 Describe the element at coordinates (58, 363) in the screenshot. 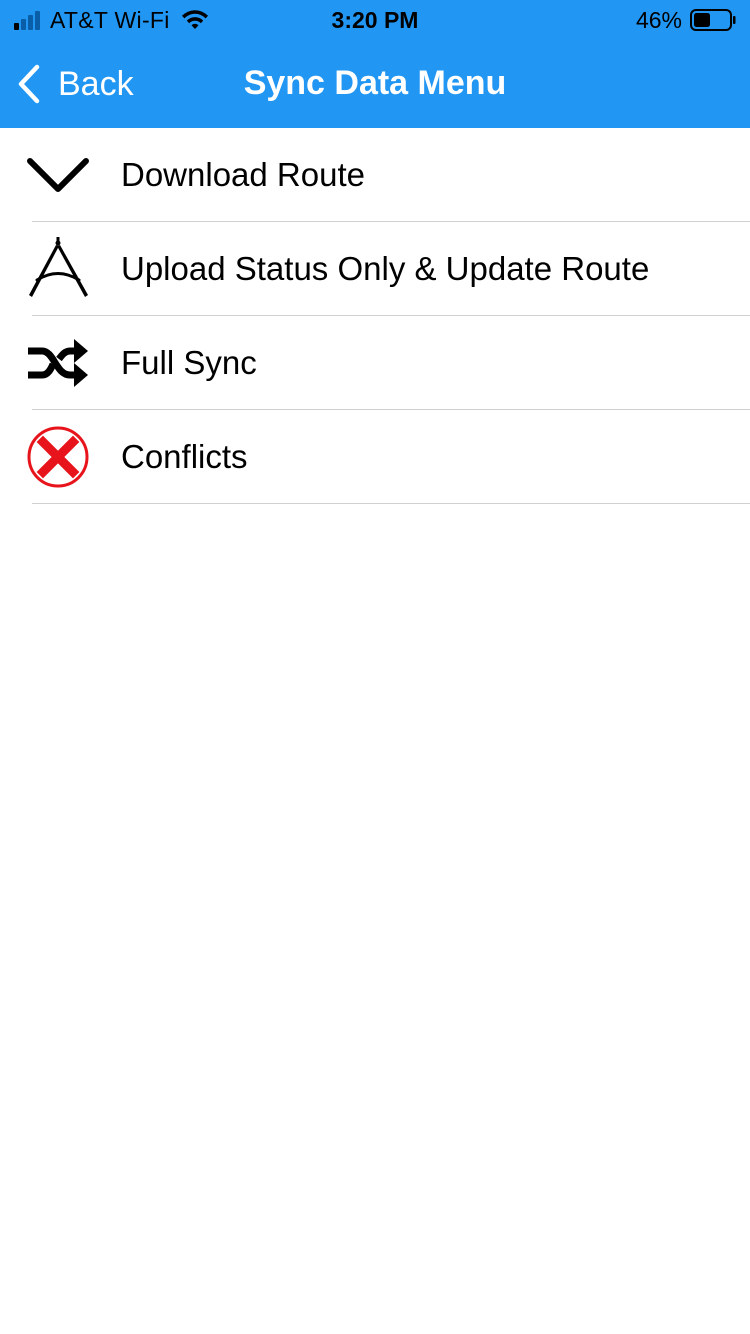

I see `shuffle-icon` at that location.